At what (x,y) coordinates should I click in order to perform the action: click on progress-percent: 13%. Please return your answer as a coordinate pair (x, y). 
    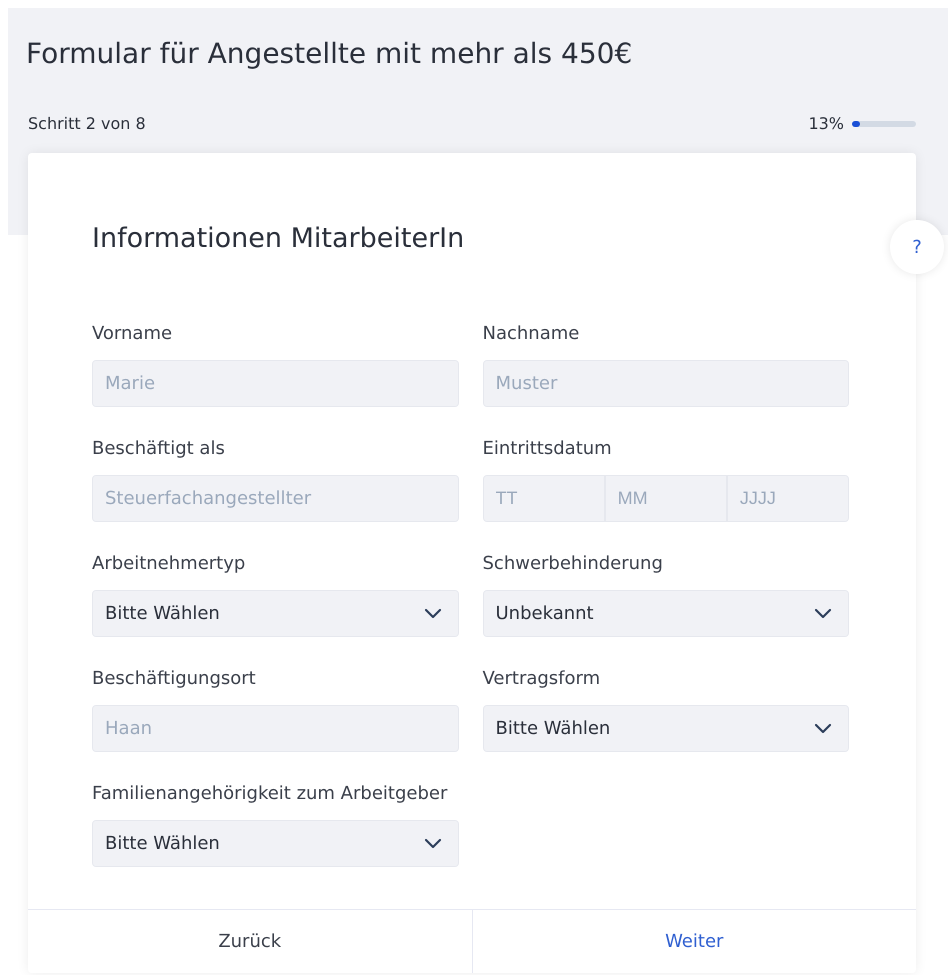
    Looking at the image, I should click on (826, 124).